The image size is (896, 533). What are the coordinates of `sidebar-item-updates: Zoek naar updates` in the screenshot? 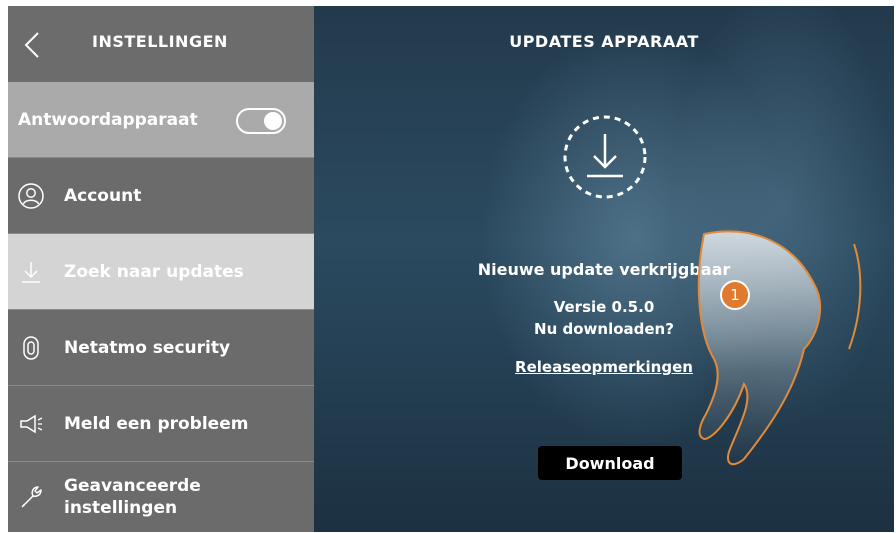 It's located at (161, 271).